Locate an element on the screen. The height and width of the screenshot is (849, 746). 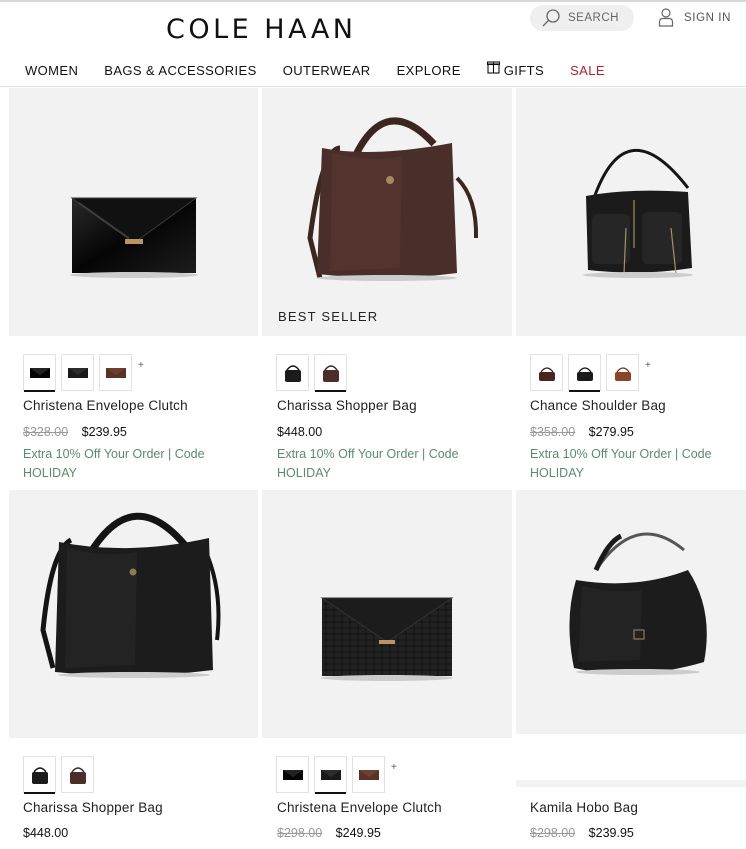
product-price: $358.00 $279.95 is located at coordinates (582, 432).